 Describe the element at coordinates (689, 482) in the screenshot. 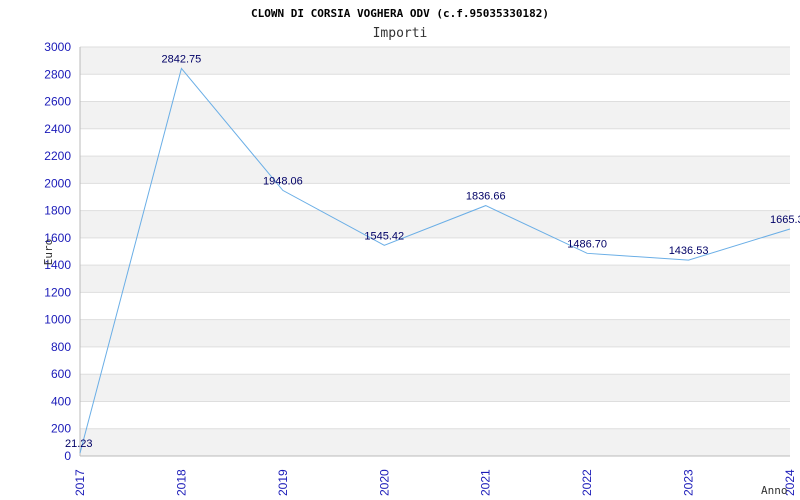

I see `x-tick-label: 2023` at that location.